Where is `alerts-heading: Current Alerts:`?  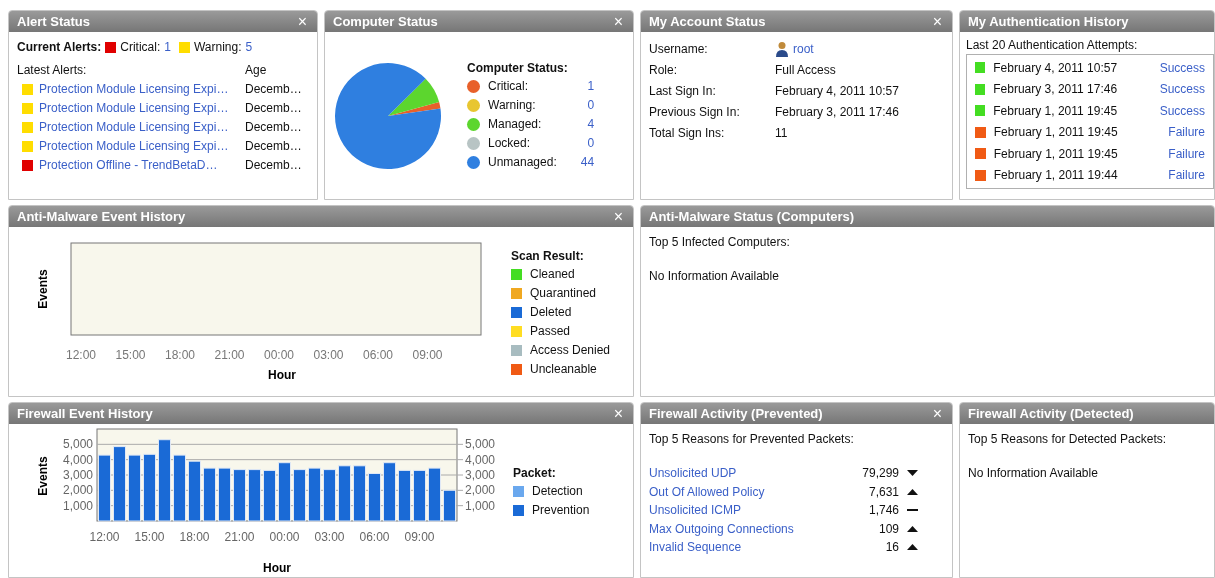
alerts-heading: Current Alerts: is located at coordinates (59, 47).